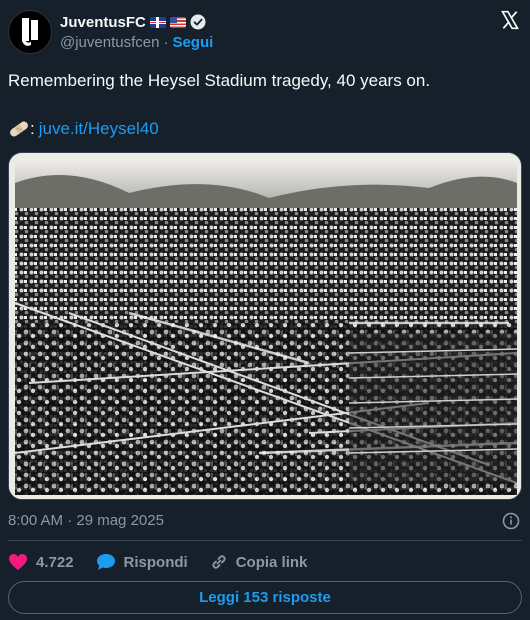 This screenshot has height=620, width=530. I want to click on uk-flag-icon, so click(157, 22).